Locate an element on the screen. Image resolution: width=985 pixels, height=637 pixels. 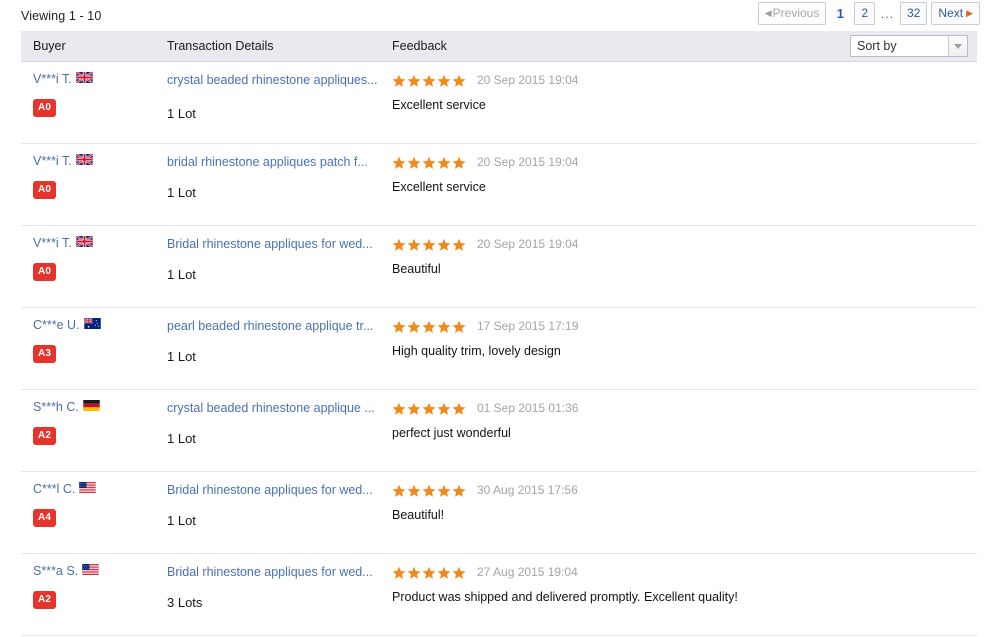
buyer-name: C***l C. is located at coordinates (54, 489).